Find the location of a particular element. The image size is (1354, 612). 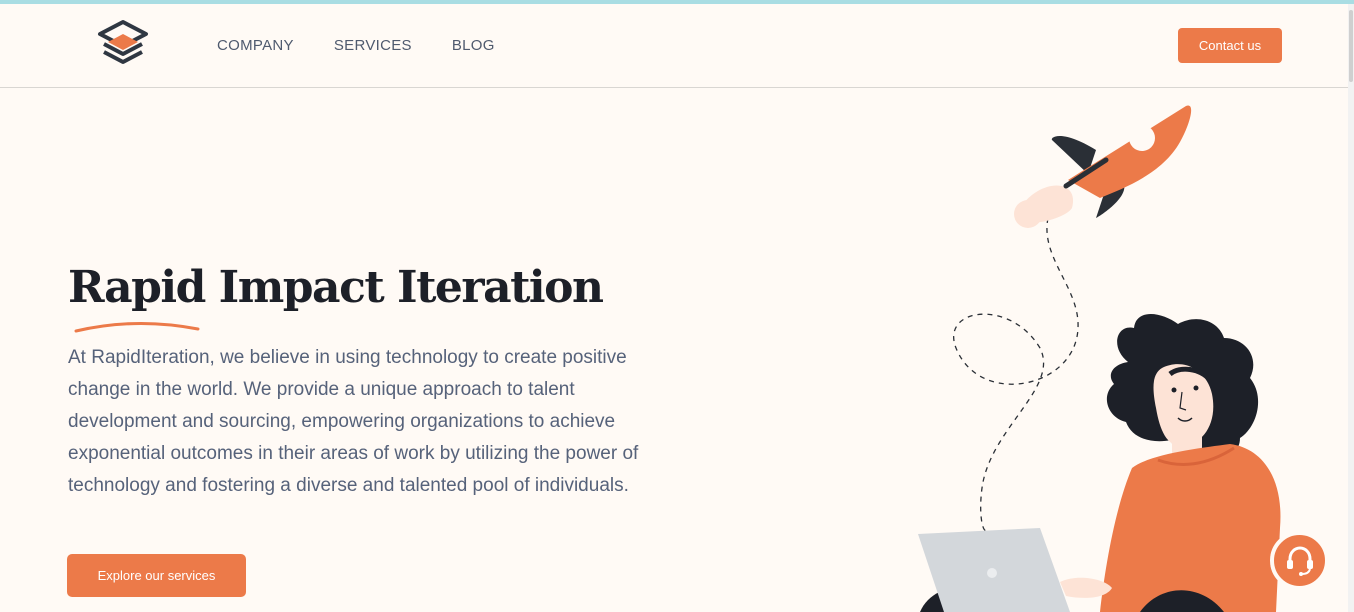

stacked-layers-icon is located at coordinates (123, 44).